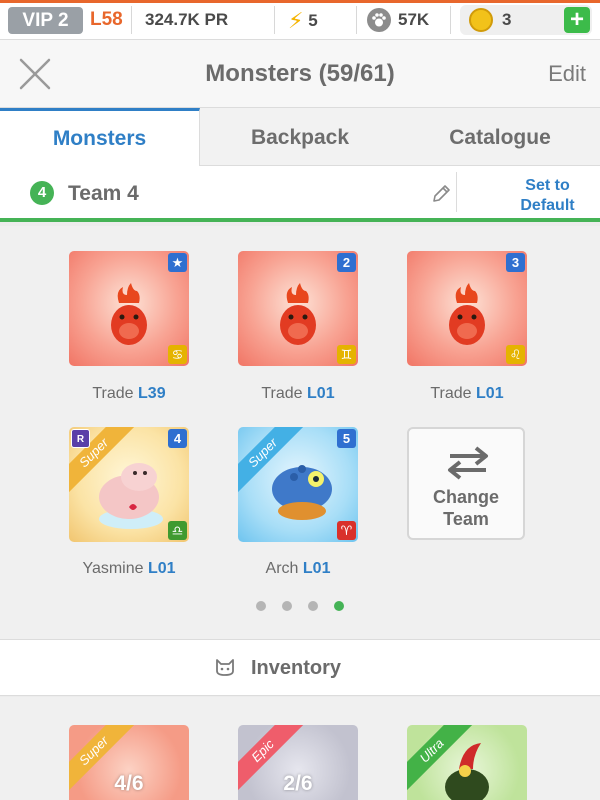  What do you see at coordinates (481, 20) in the screenshot?
I see `coin-icon` at bounding box center [481, 20].